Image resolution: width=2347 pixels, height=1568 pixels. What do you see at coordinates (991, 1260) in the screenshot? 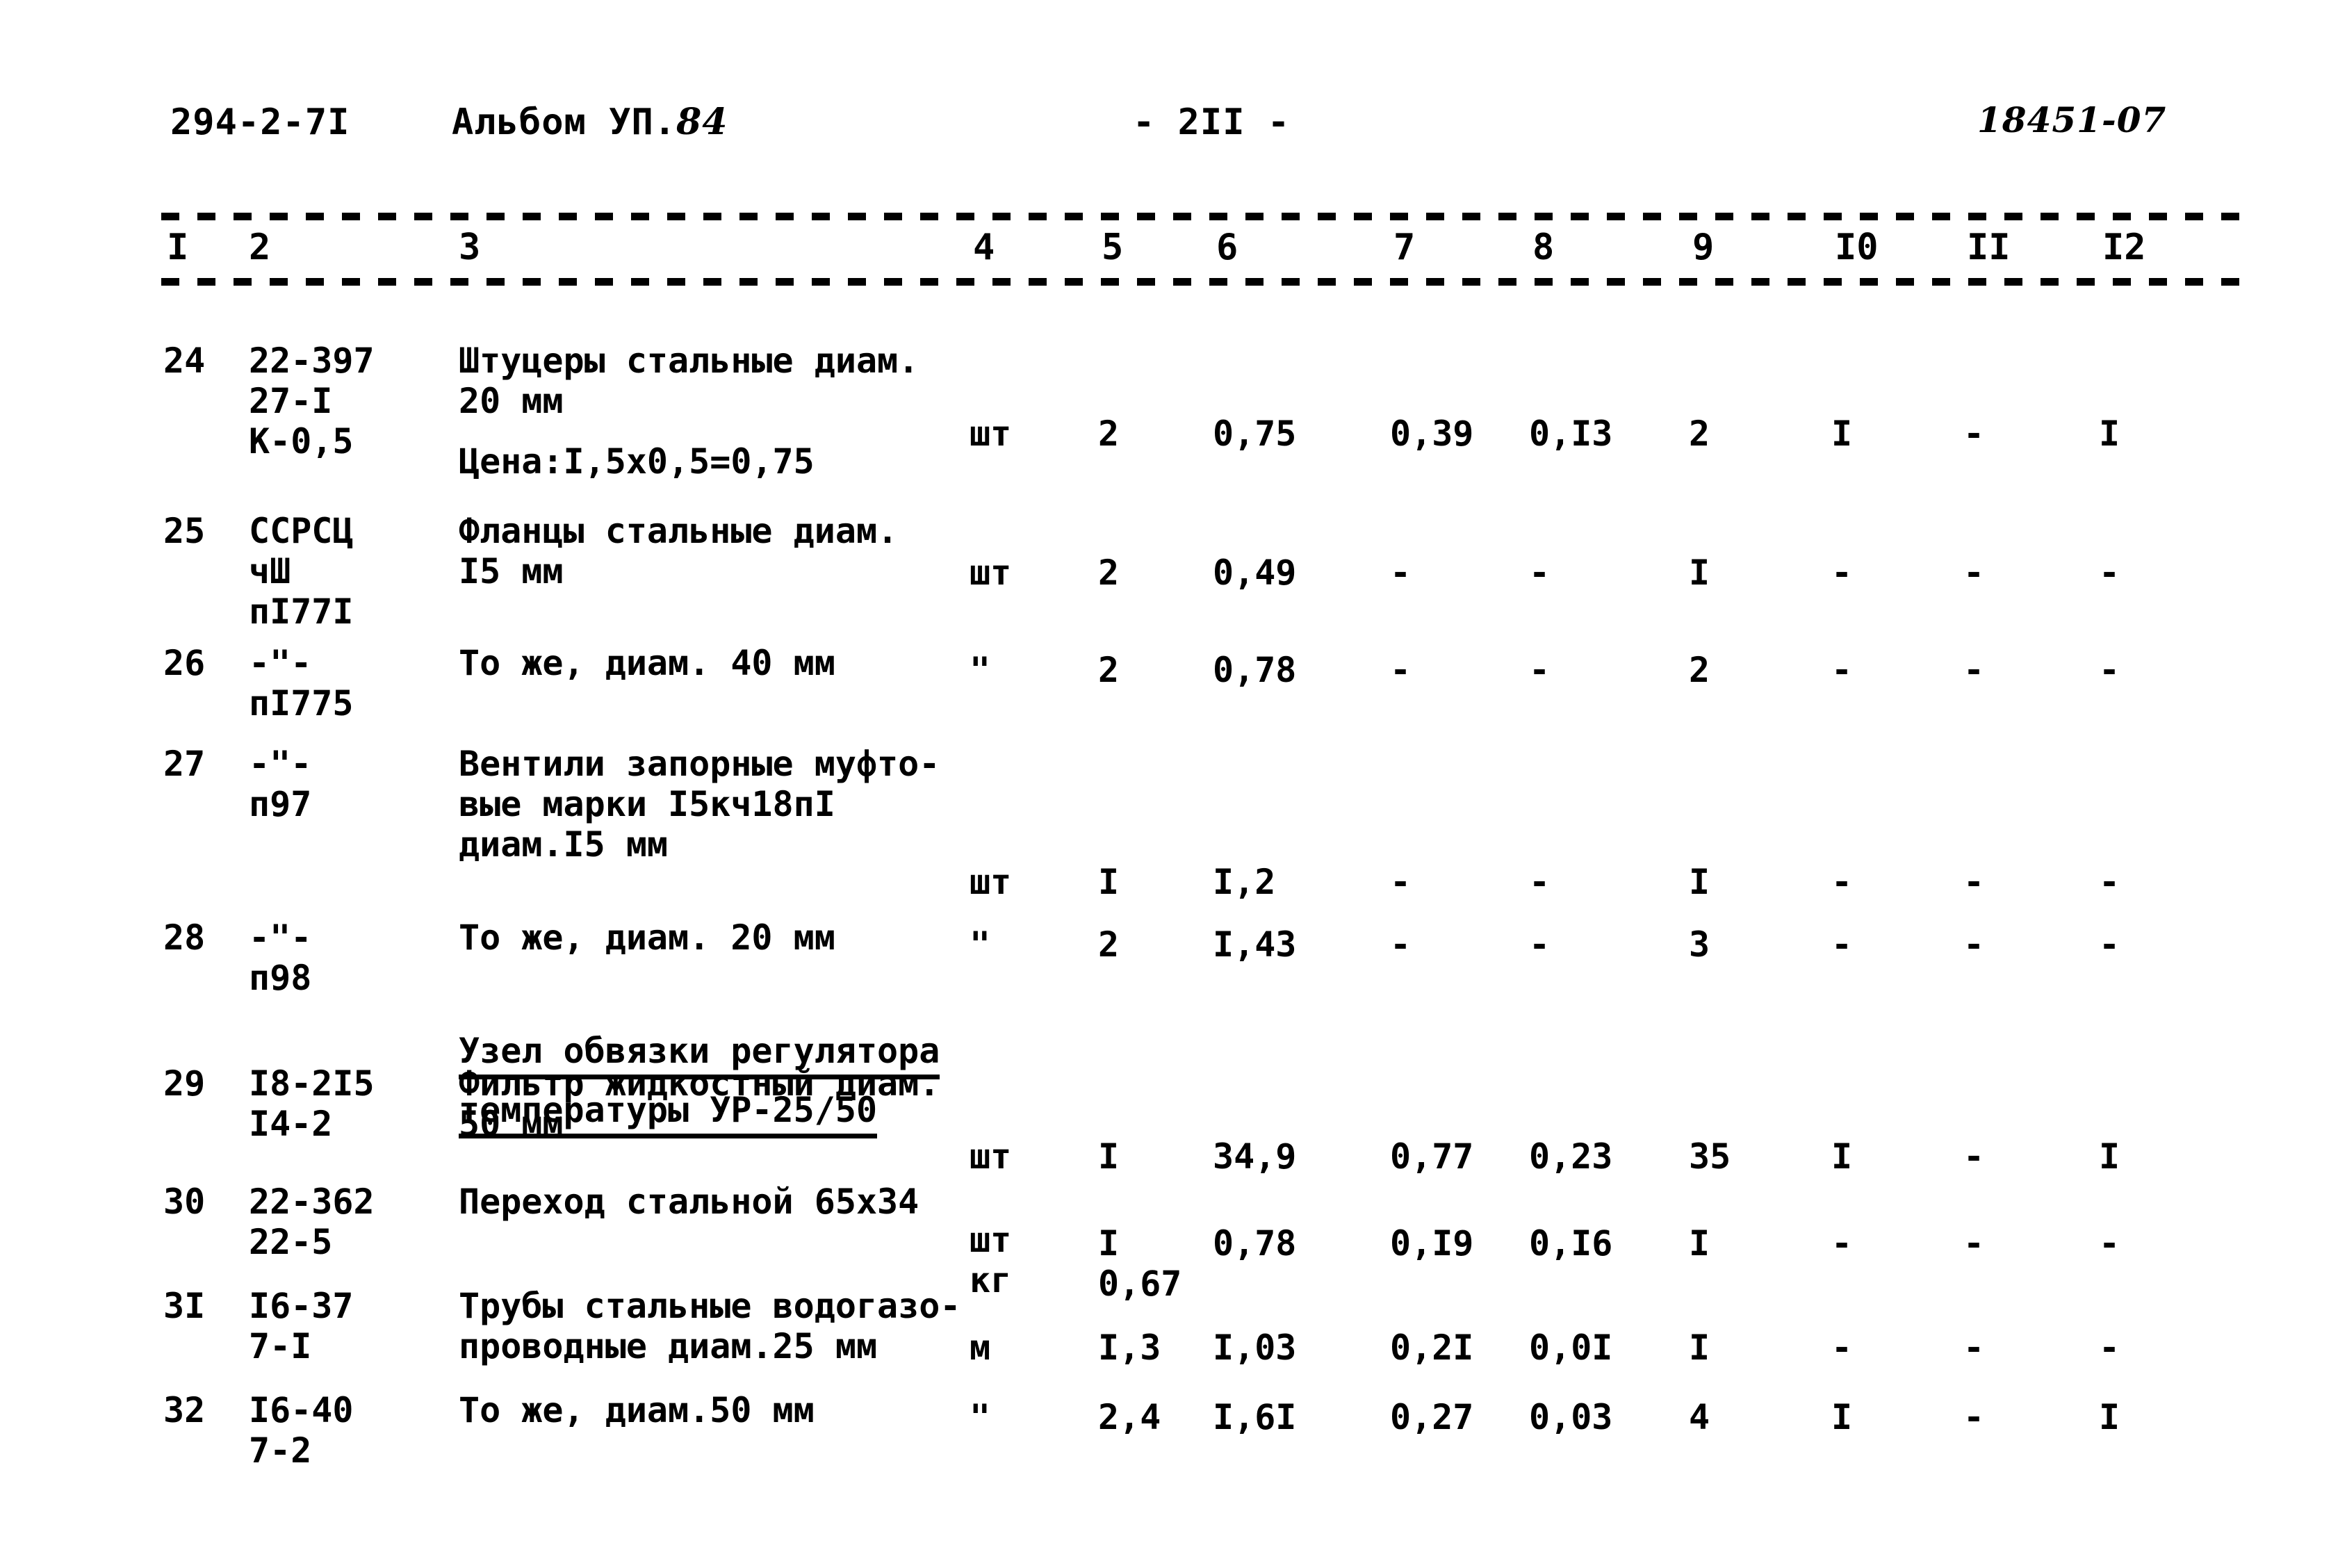
I see `row-unit: шт кг` at bounding box center [991, 1260].